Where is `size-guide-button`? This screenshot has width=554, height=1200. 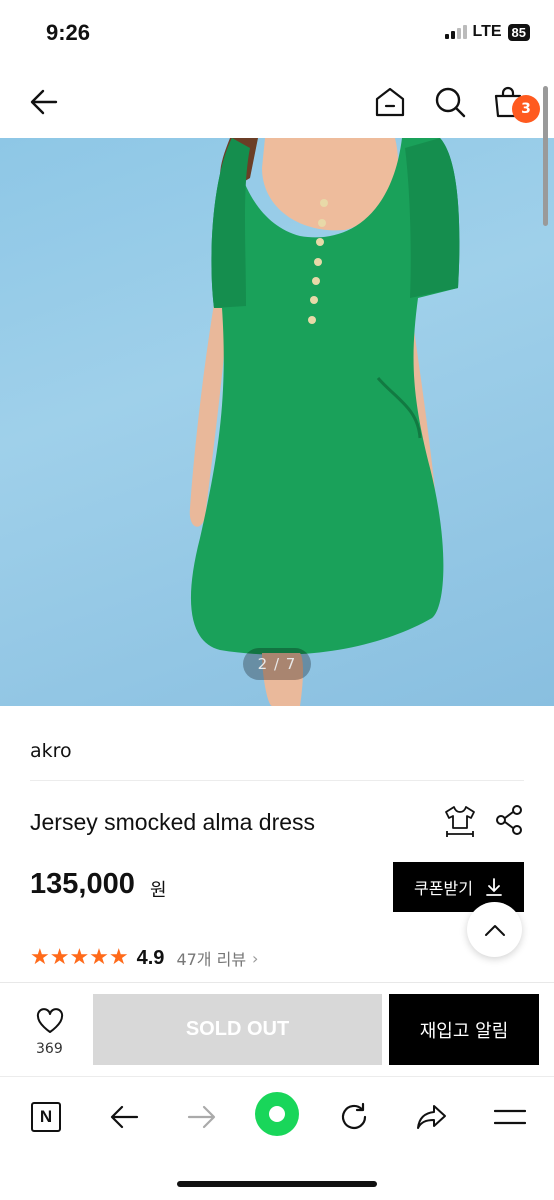 size-guide-button is located at coordinates (460, 821).